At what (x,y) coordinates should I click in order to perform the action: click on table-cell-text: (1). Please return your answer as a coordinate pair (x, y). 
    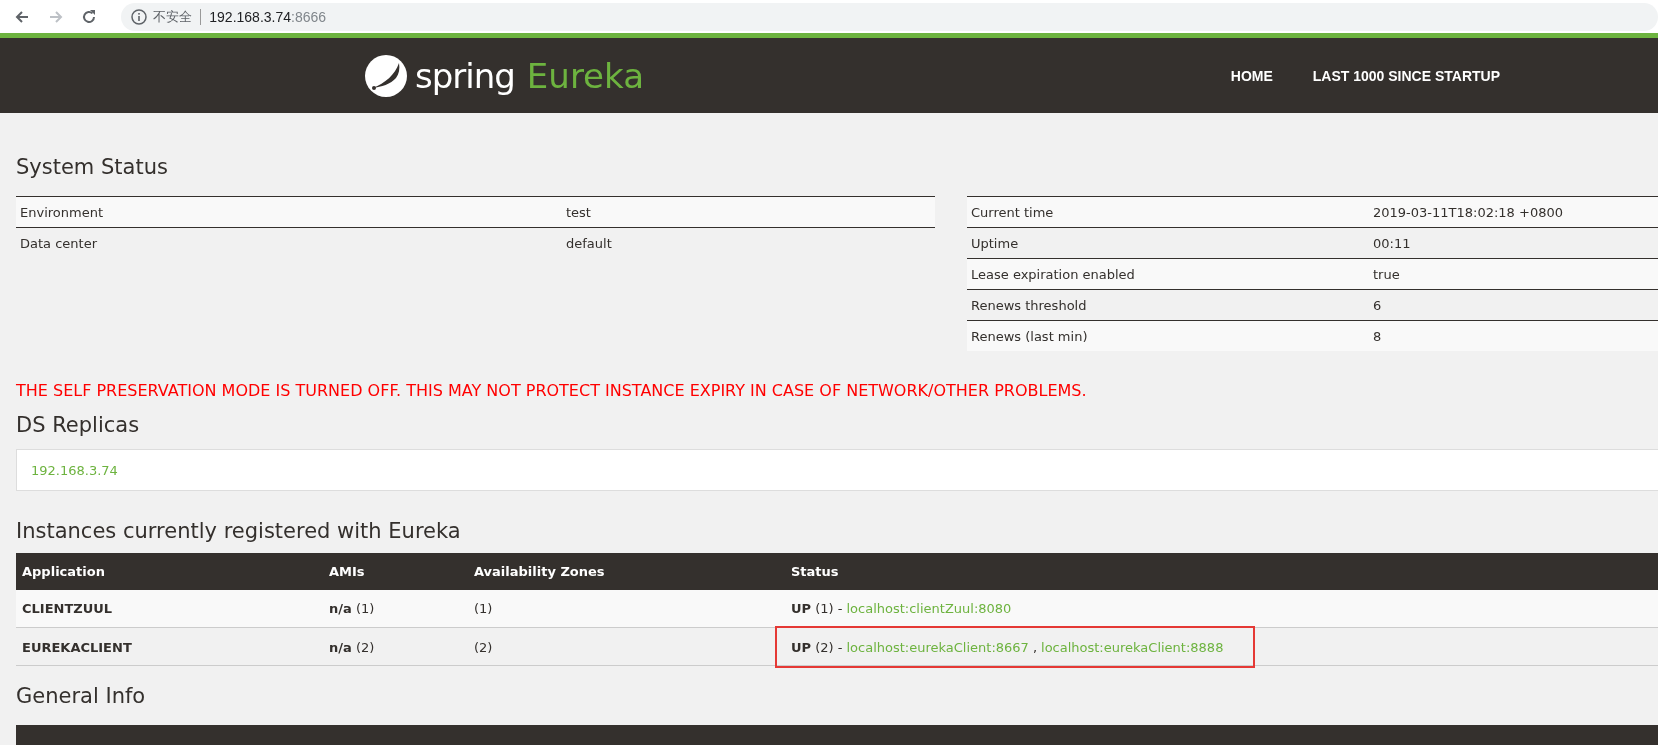
    Looking at the image, I should click on (483, 608).